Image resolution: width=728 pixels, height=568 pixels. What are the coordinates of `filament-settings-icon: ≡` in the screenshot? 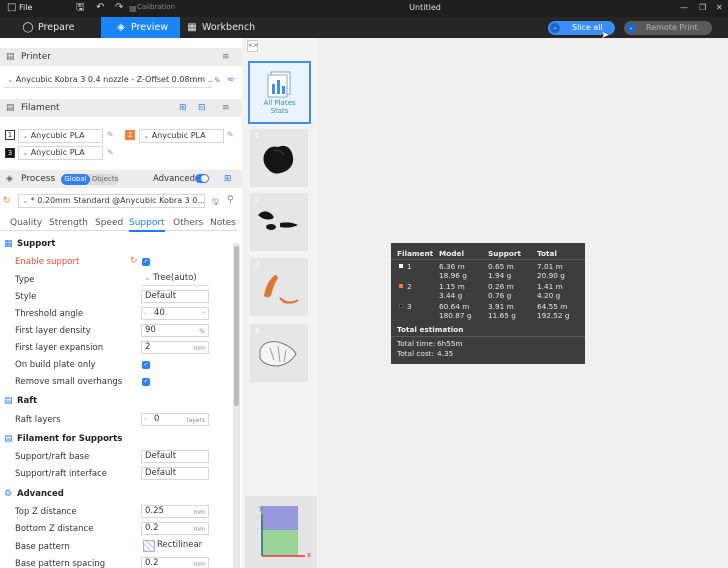 It's located at (226, 108).